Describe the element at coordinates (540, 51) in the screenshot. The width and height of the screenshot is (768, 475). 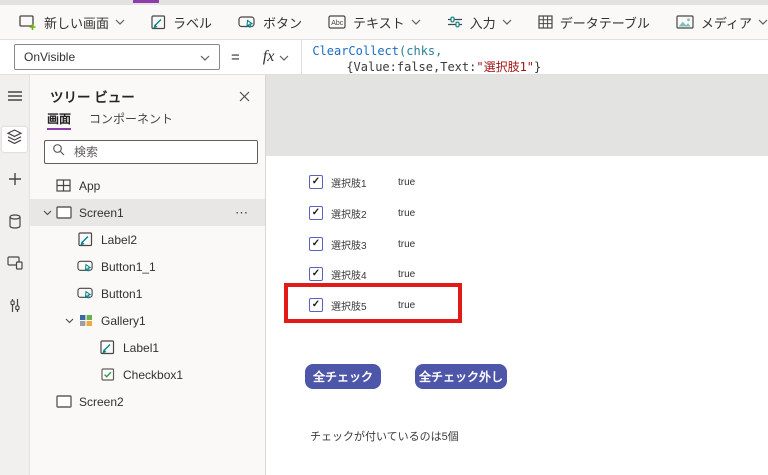
I see `formula-line-1: ClearCollect(chks,` at that location.